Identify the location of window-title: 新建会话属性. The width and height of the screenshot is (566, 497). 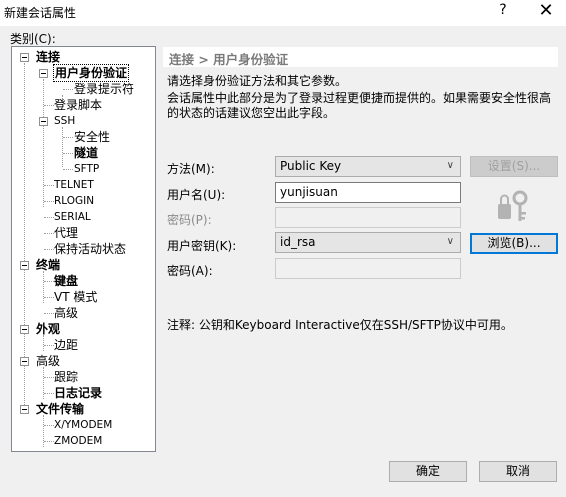
(40, 13).